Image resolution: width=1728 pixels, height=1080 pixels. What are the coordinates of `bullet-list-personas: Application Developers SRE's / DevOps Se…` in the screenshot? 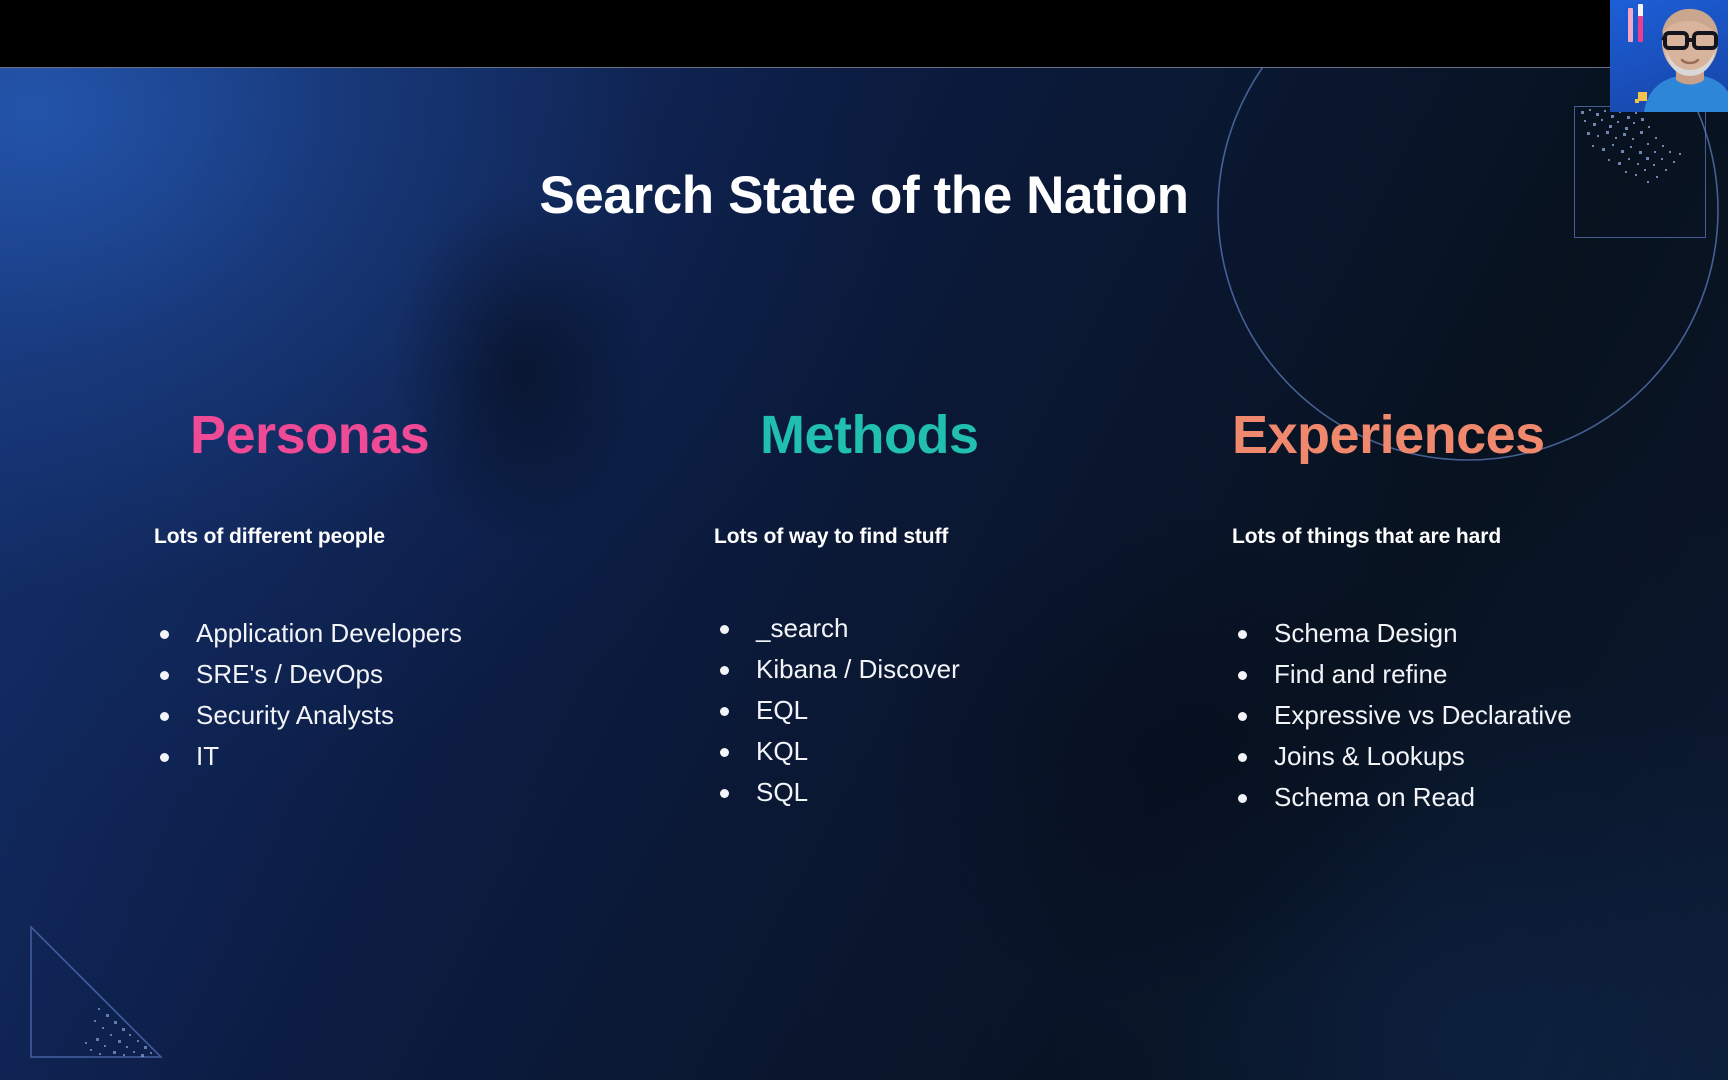 It's located at (308, 695).